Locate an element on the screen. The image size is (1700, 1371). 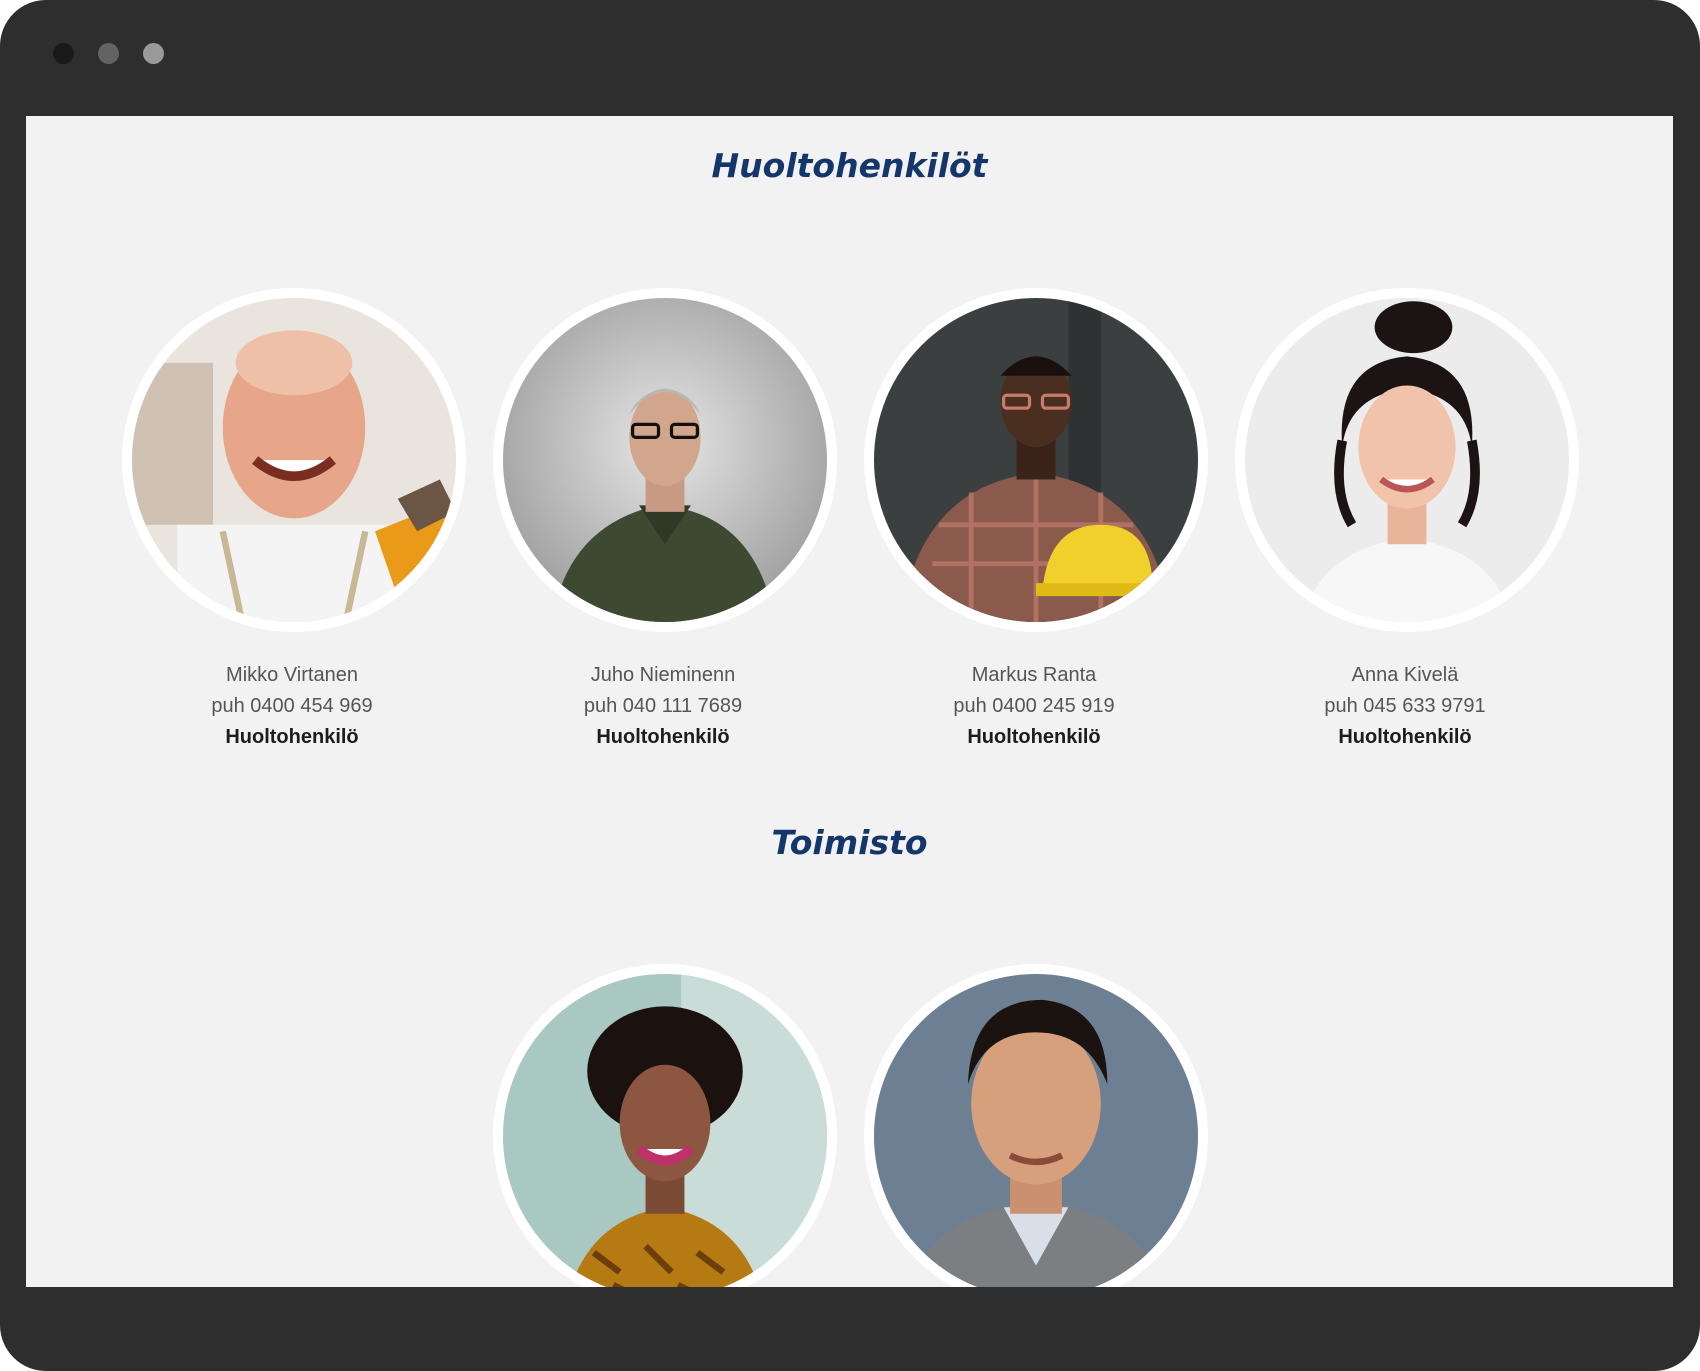
person-phone: puh 0400 245 919 is located at coordinates (1034, 706).